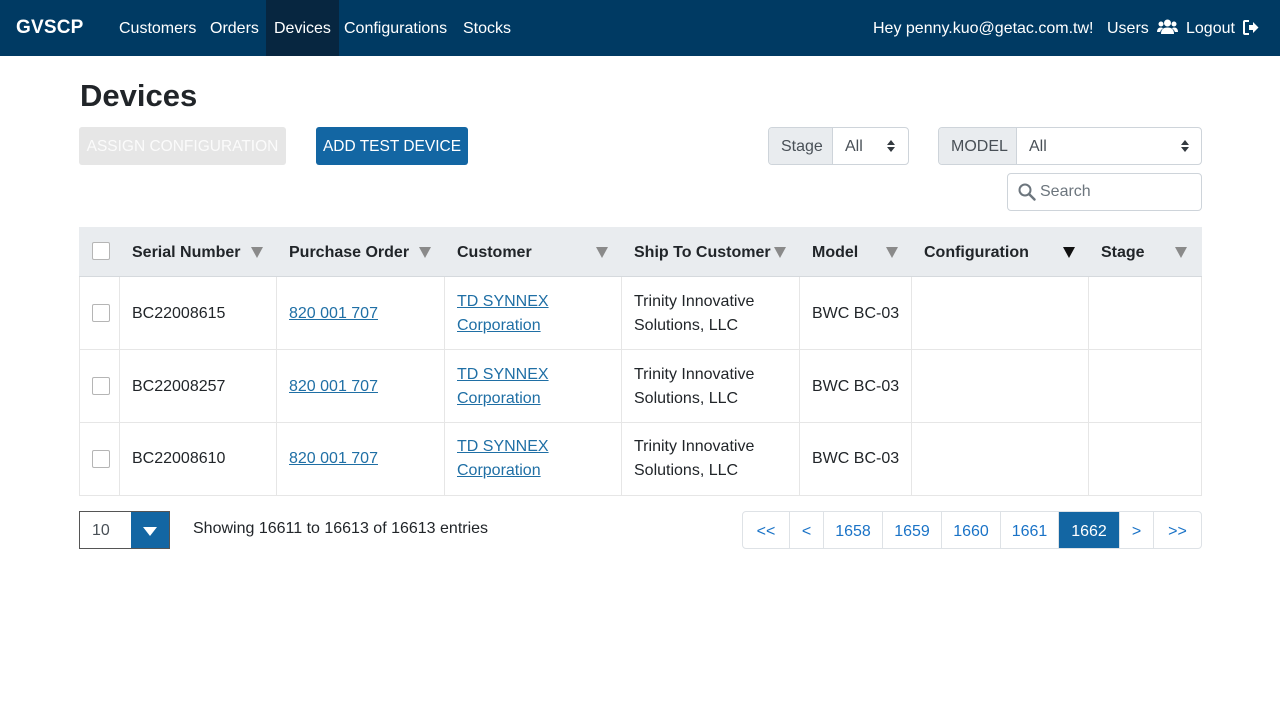 Image resolution: width=1280 pixels, height=720 pixels. I want to click on sort-active-icon, so click(1069, 252).